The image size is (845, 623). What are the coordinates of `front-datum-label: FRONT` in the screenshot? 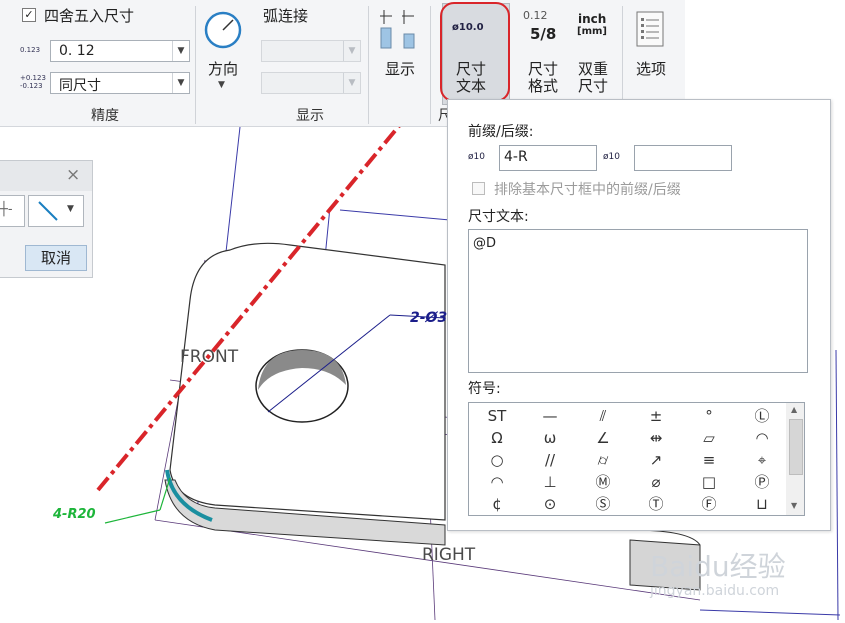 It's located at (209, 357).